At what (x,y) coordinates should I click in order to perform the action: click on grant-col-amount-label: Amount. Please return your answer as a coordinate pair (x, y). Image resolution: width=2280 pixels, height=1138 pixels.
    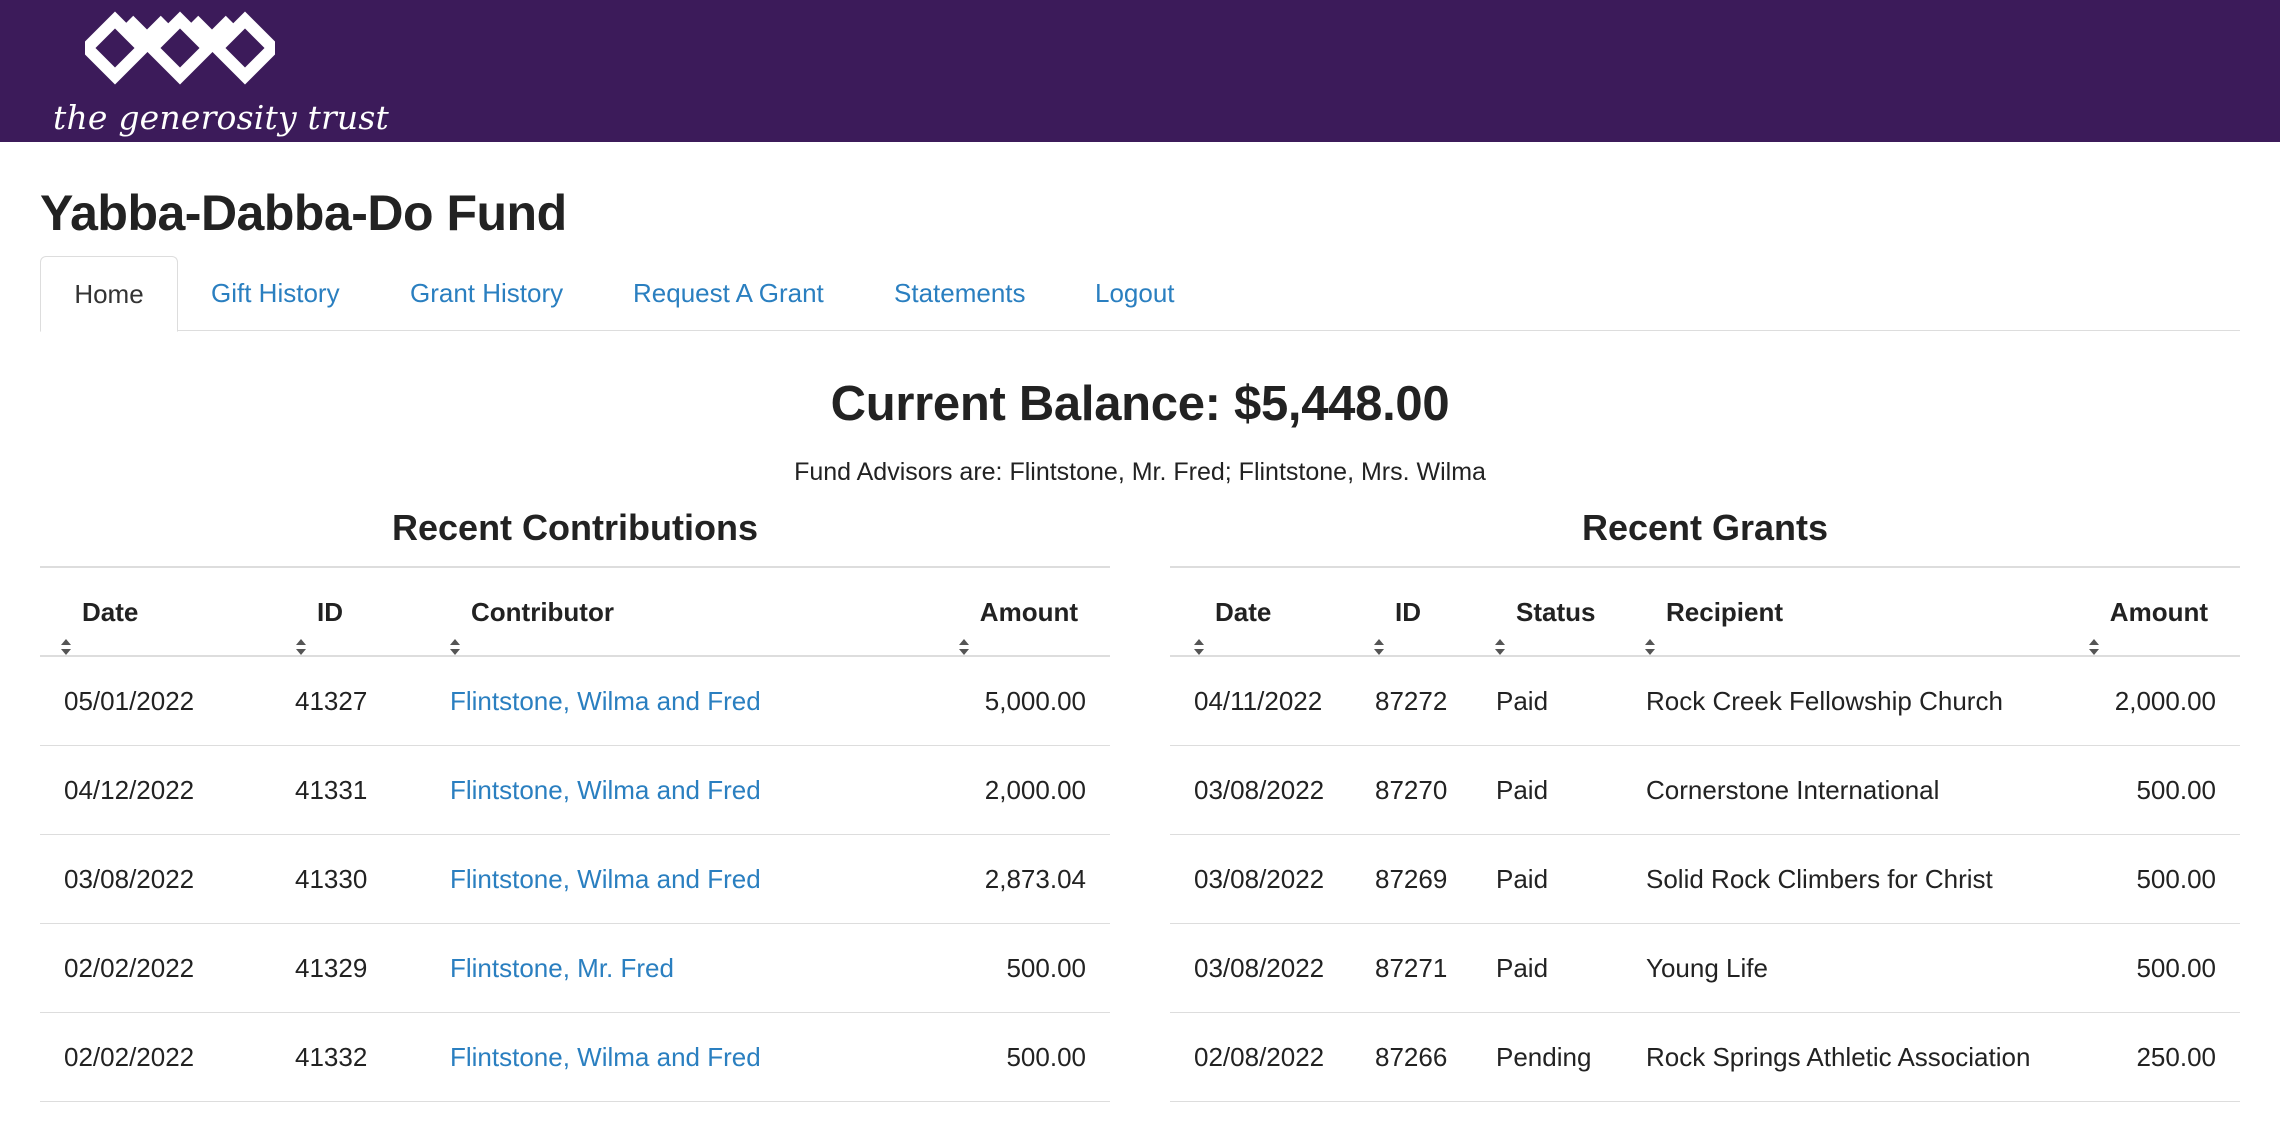
    Looking at the image, I should click on (2158, 612).